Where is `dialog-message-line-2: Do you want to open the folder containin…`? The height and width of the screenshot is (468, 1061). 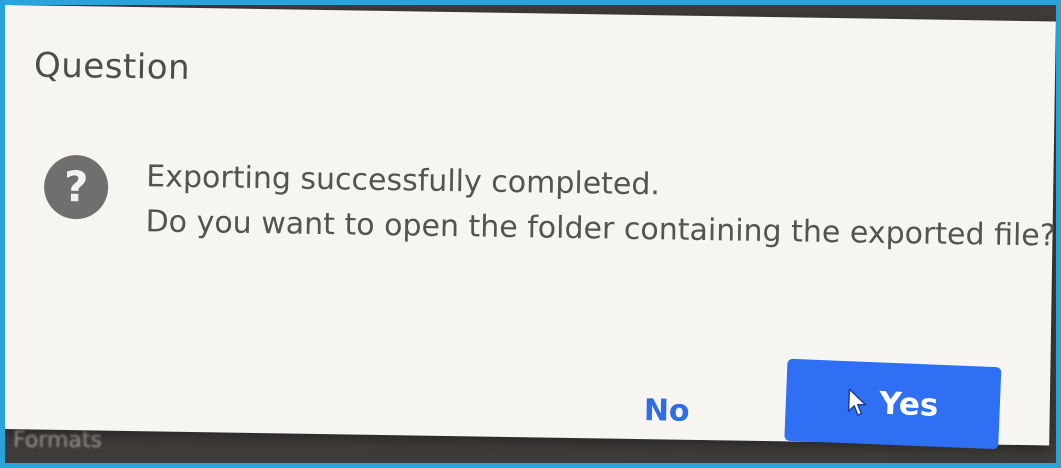
dialog-message-line-2: Do you want to open the folder containin… is located at coordinates (600, 229).